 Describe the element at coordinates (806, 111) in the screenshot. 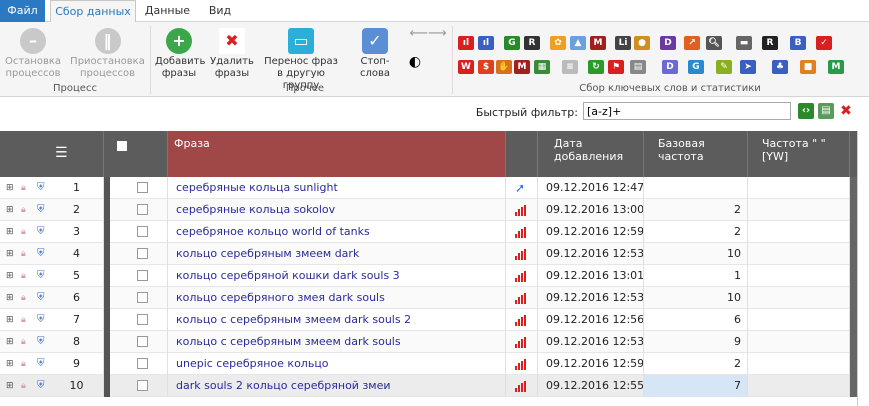

I see `apply-filter-button: ‹›` at that location.